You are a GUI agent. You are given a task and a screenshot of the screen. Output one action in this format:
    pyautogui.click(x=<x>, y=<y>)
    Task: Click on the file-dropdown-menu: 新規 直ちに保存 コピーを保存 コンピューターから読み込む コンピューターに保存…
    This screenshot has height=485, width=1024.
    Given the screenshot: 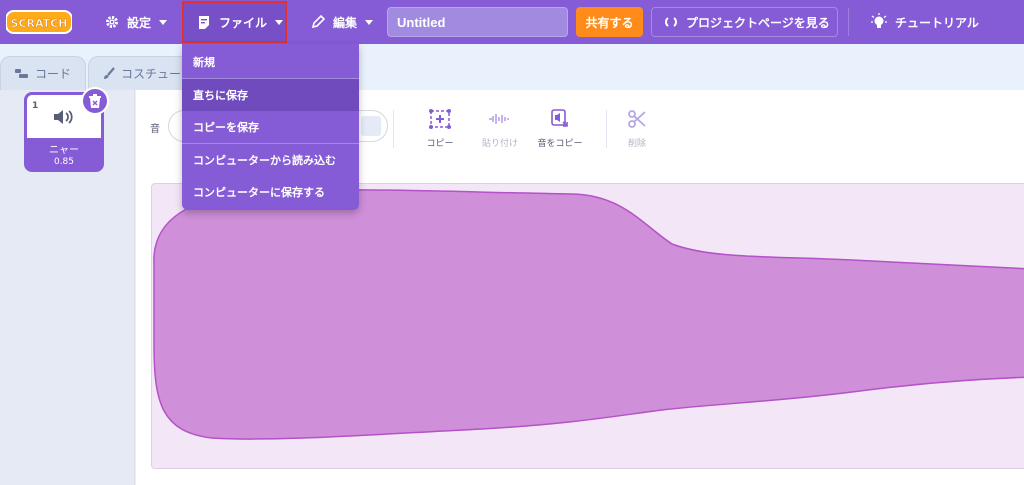 What is the action you would take?
    pyautogui.click(x=270, y=127)
    